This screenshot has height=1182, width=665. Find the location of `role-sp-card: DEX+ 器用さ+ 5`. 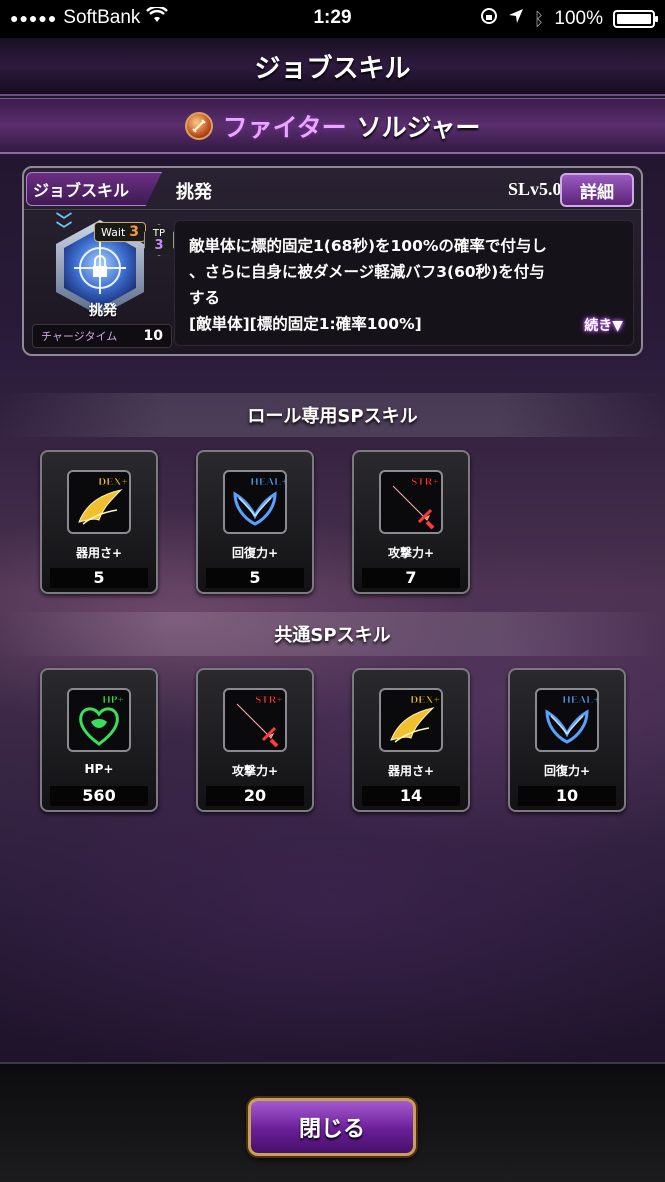

role-sp-card: DEX+ 器用さ+ 5 is located at coordinates (99, 522).